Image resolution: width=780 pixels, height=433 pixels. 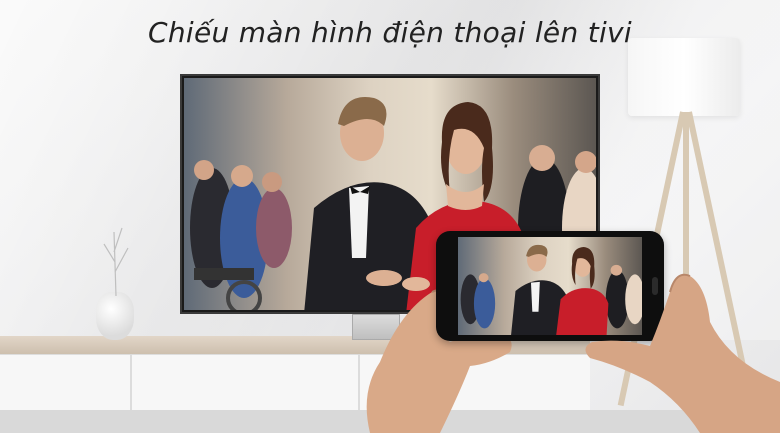 What do you see at coordinates (116, 261) in the screenshot?
I see `dry-branches` at bounding box center [116, 261].